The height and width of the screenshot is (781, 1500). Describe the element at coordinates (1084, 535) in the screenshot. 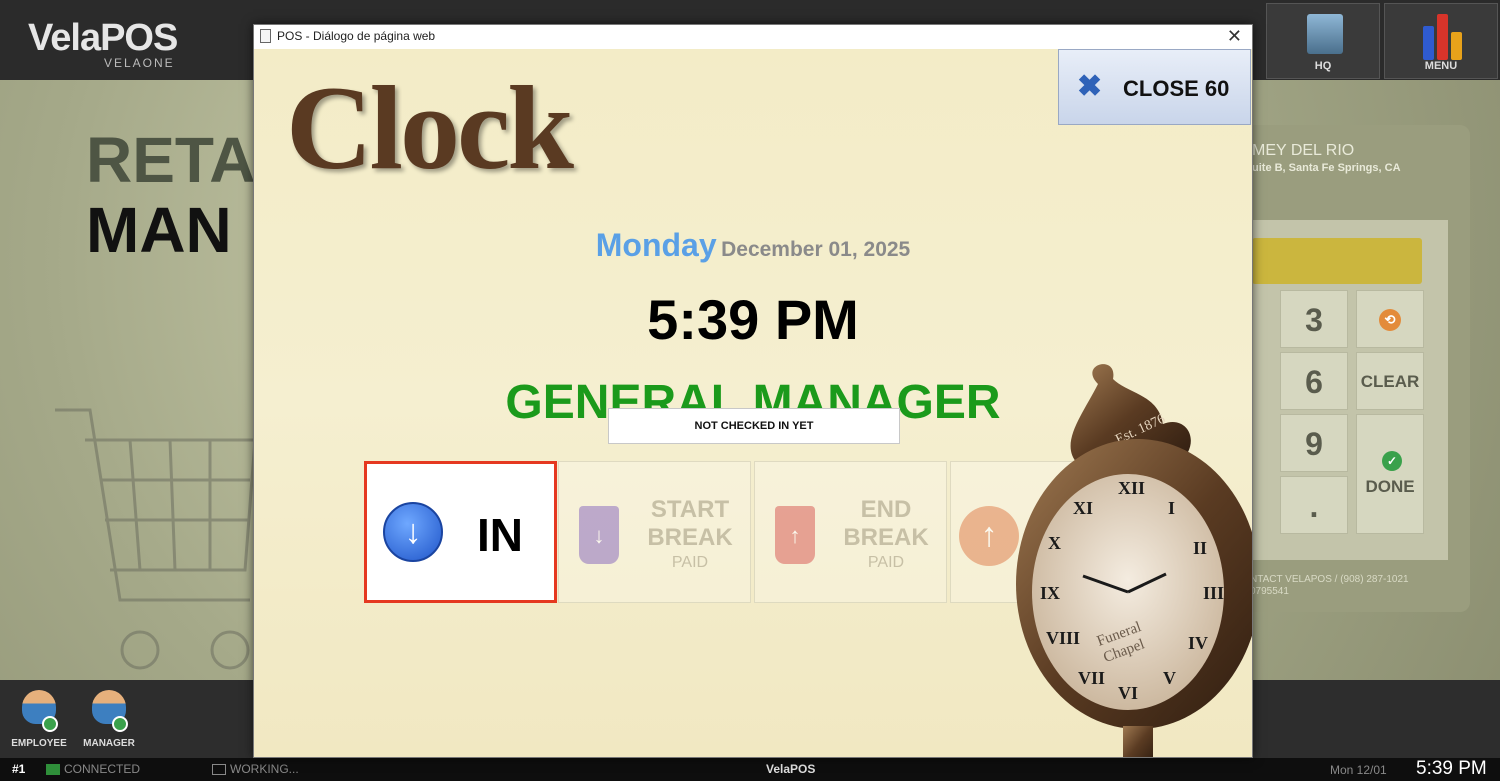

I see `clock-out-label: OUT` at that location.